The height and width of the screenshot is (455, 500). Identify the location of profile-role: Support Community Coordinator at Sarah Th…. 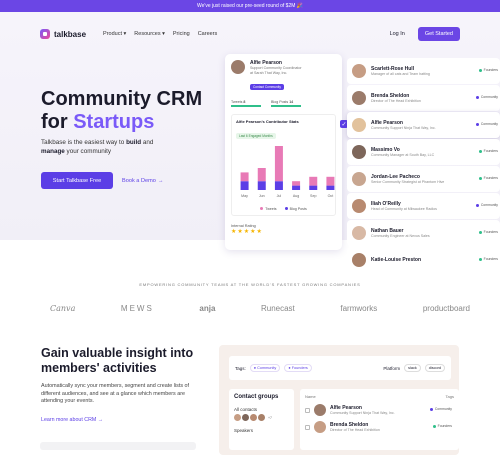
(276, 70).